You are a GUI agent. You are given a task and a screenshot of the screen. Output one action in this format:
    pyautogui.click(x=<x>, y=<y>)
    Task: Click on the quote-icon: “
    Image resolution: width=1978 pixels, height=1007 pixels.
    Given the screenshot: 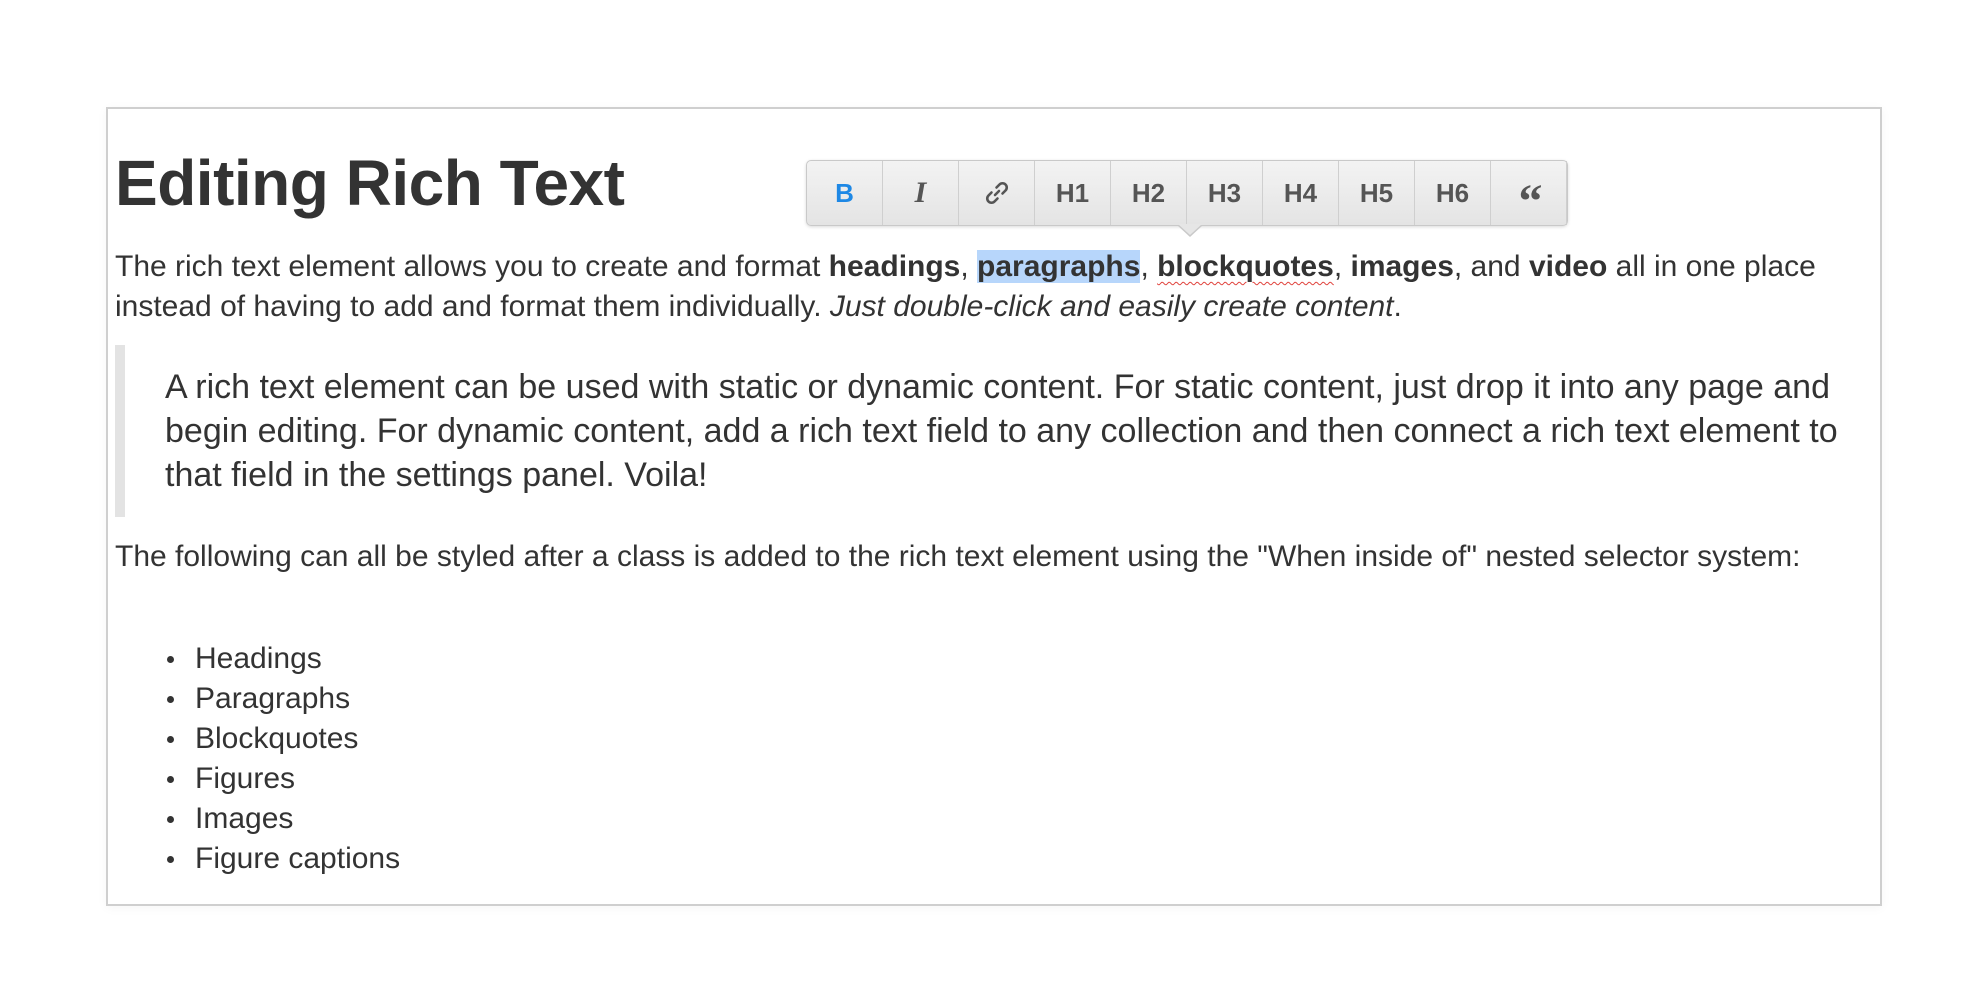 What is the action you would take?
    pyautogui.click(x=1530, y=201)
    